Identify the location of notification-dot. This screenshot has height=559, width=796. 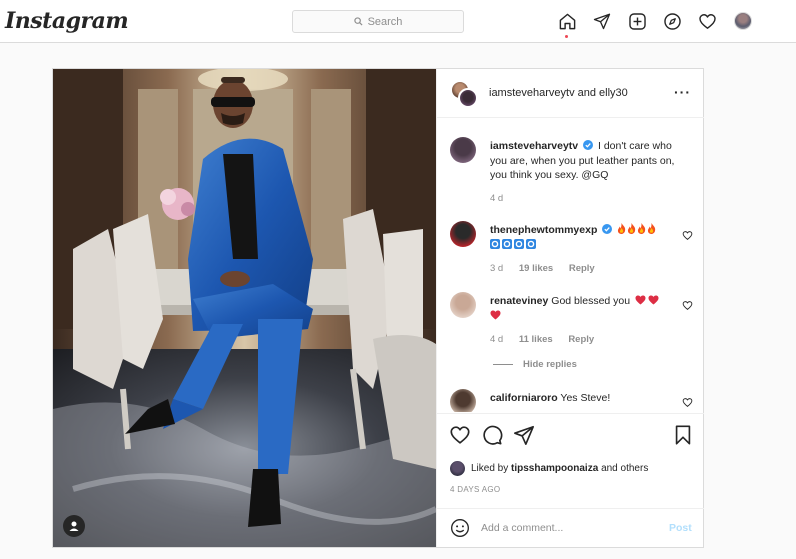
(566, 36).